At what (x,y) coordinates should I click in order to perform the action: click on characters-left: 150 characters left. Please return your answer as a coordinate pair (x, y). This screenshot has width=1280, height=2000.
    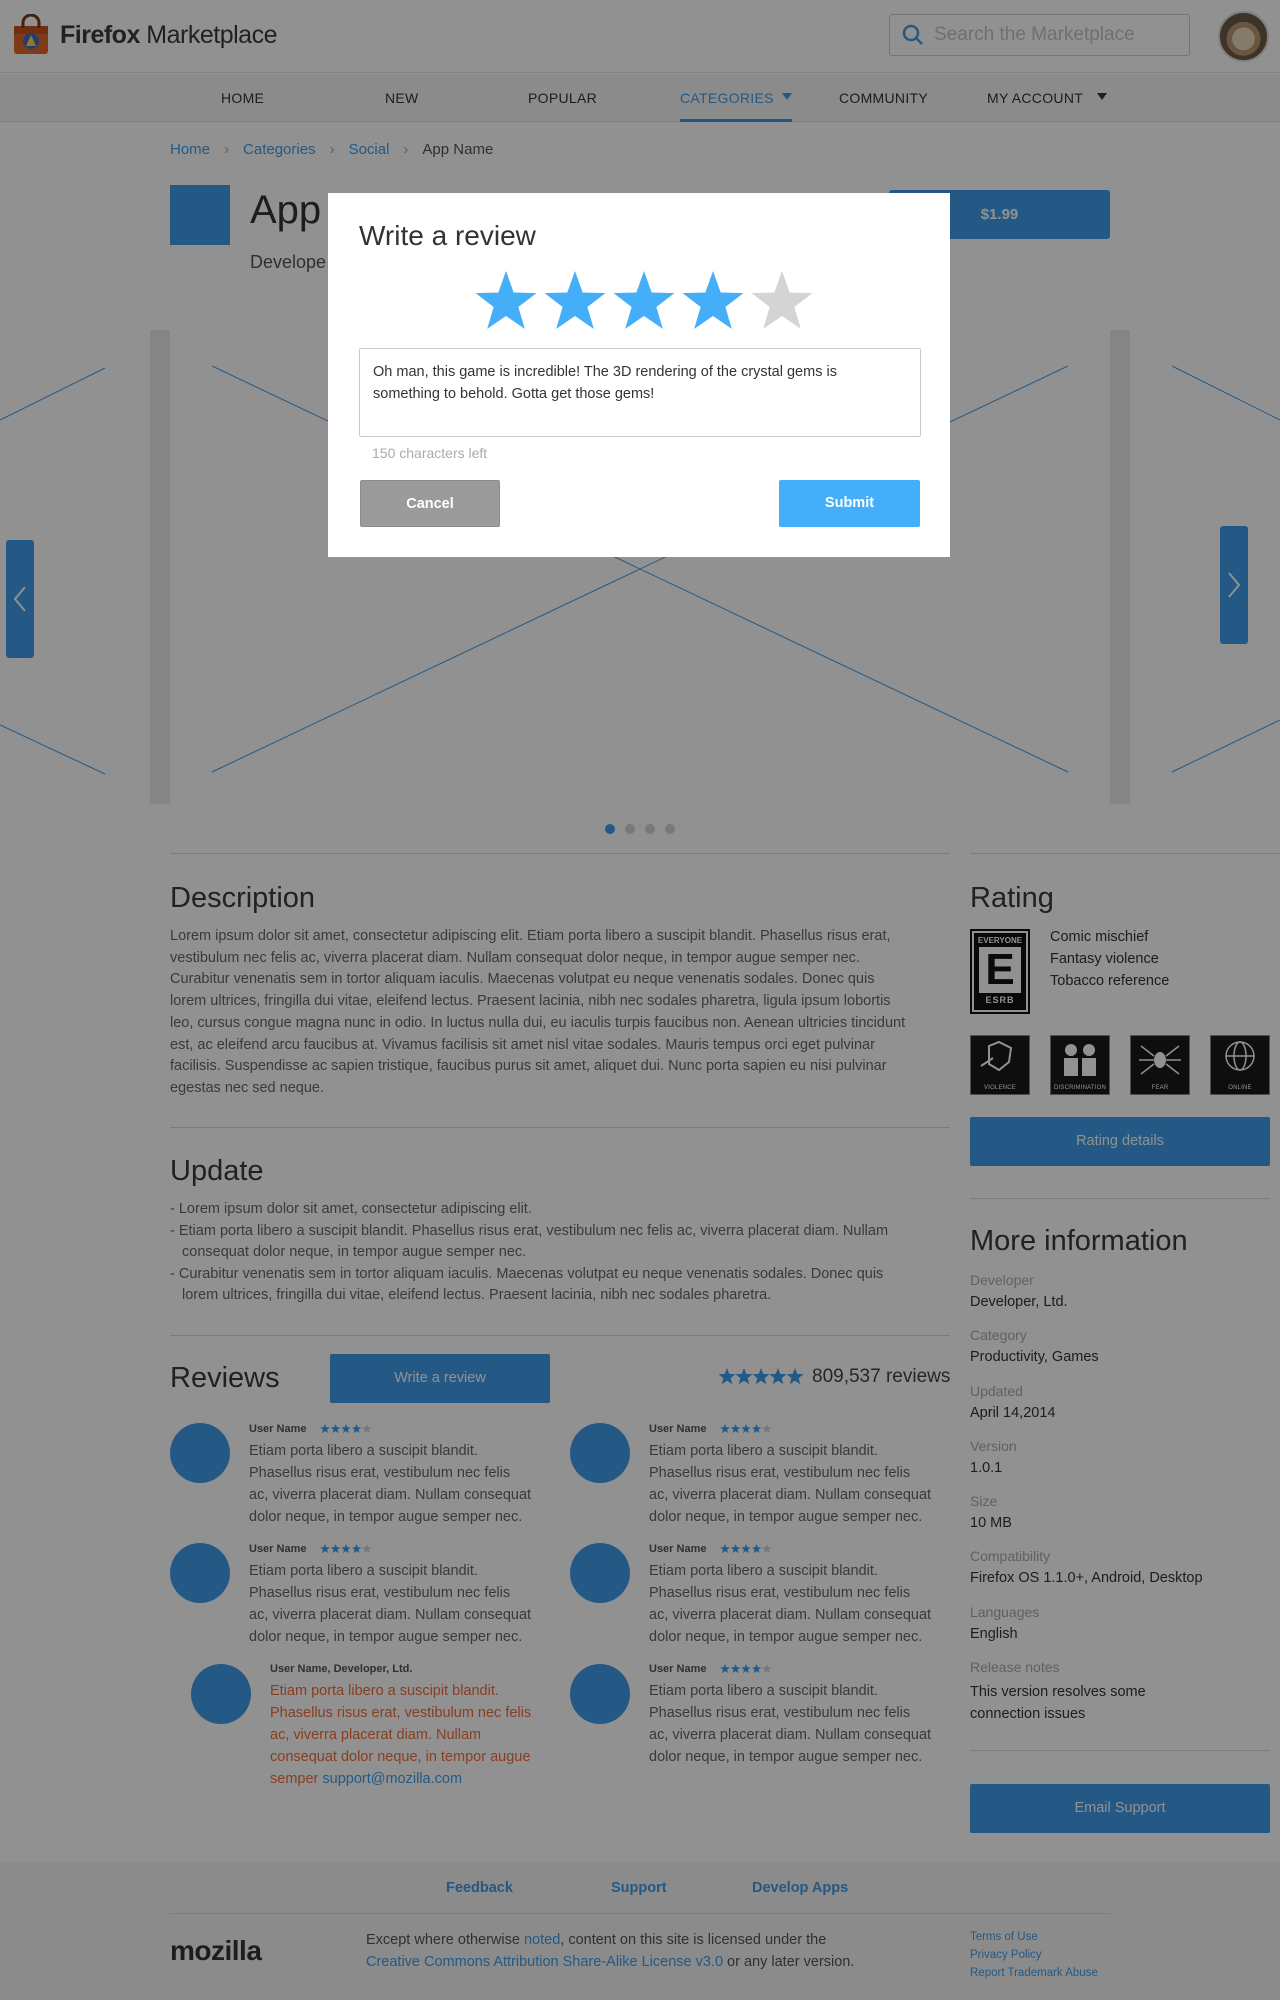
    Looking at the image, I should click on (430, 453).